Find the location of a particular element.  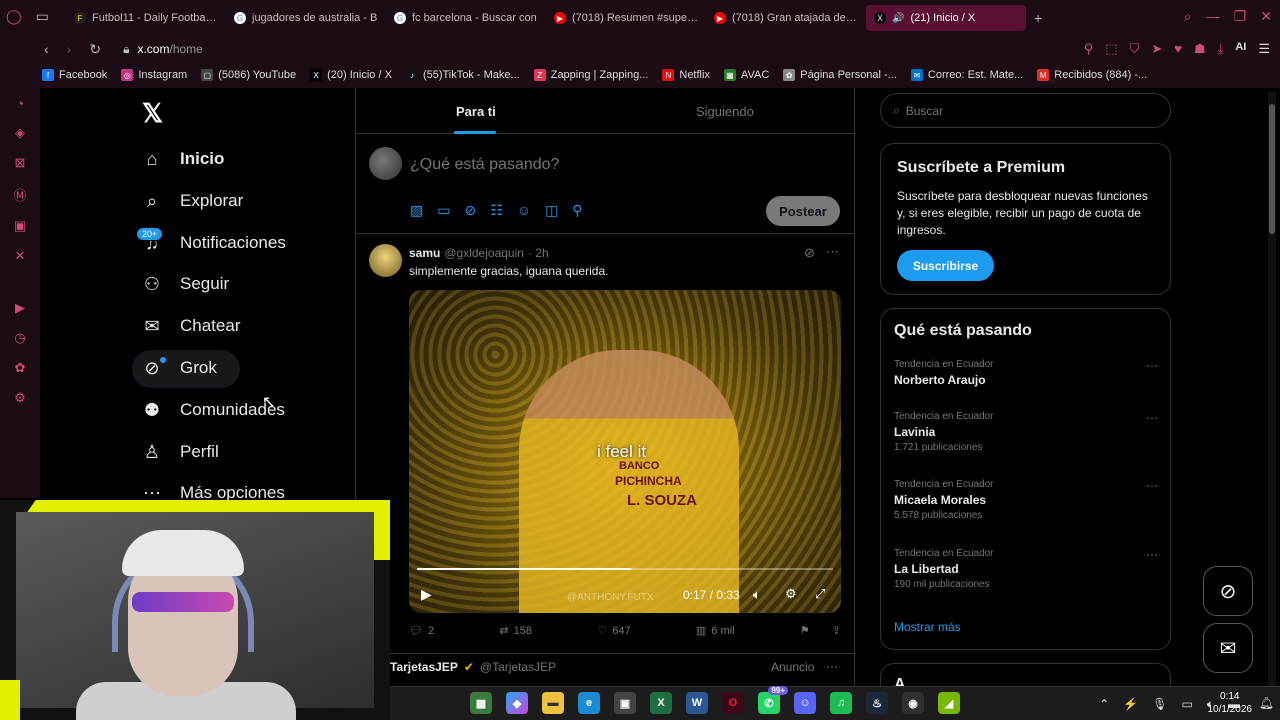

steam-icon: ♨ is located at coordinates (877, 703).